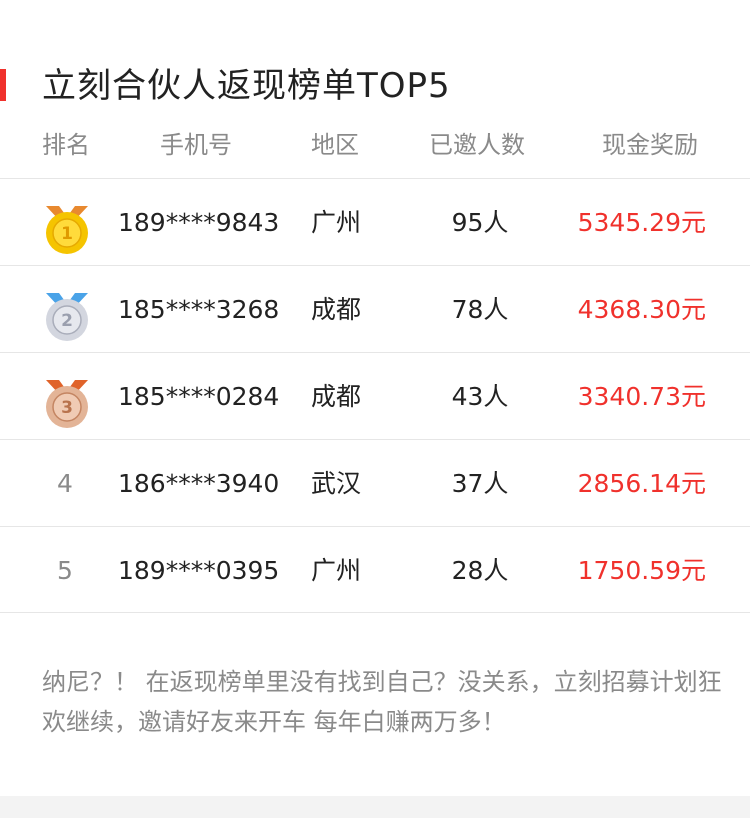 This screenshot has width=750, height=818. I want to click on svg-text: 1, so click(67, 234).